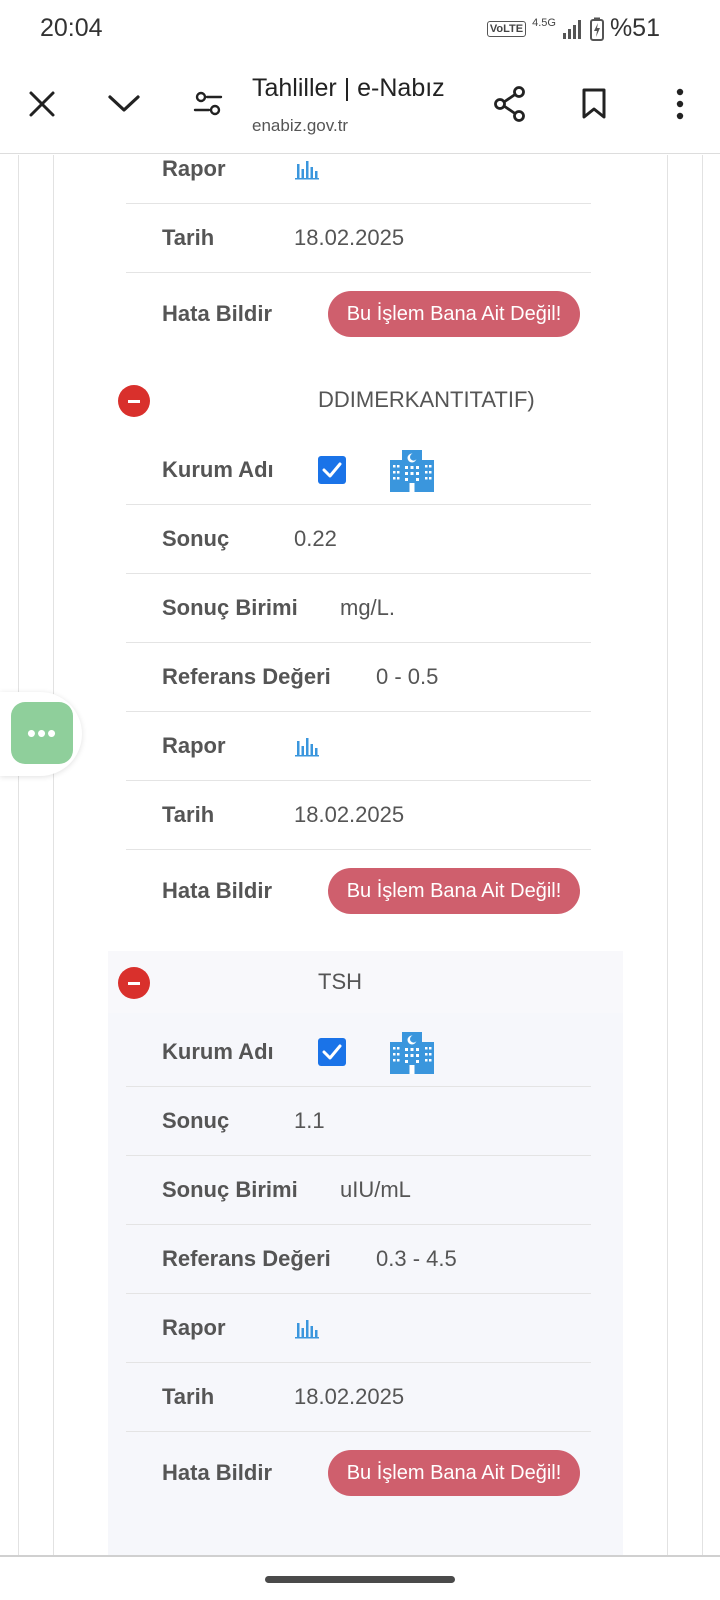 The height and width of the screenshot is (1600, 720). Describe the element at coordinates (685, 855) in the screenshot. I see `frame-border-right` at that location.